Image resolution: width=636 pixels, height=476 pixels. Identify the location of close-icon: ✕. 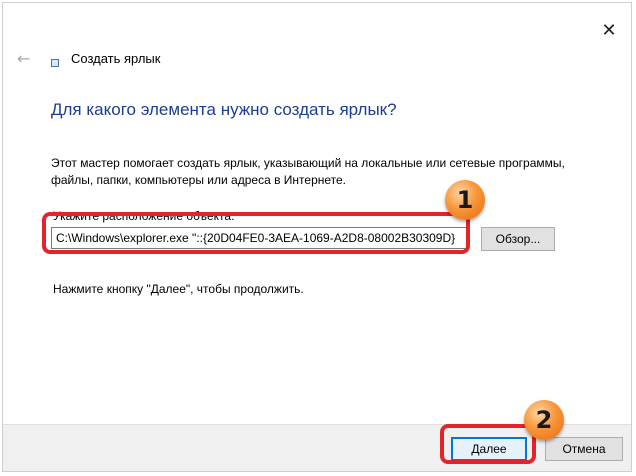
(609, 31).